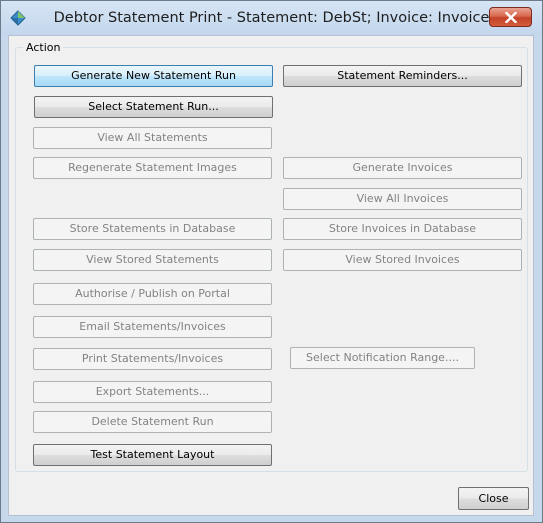  What do you see at coordinates (153, 76) in the screenshot?
I see `generate-new-statement-run-button: Generate New Statement Run` at bounding box center [153, 76].